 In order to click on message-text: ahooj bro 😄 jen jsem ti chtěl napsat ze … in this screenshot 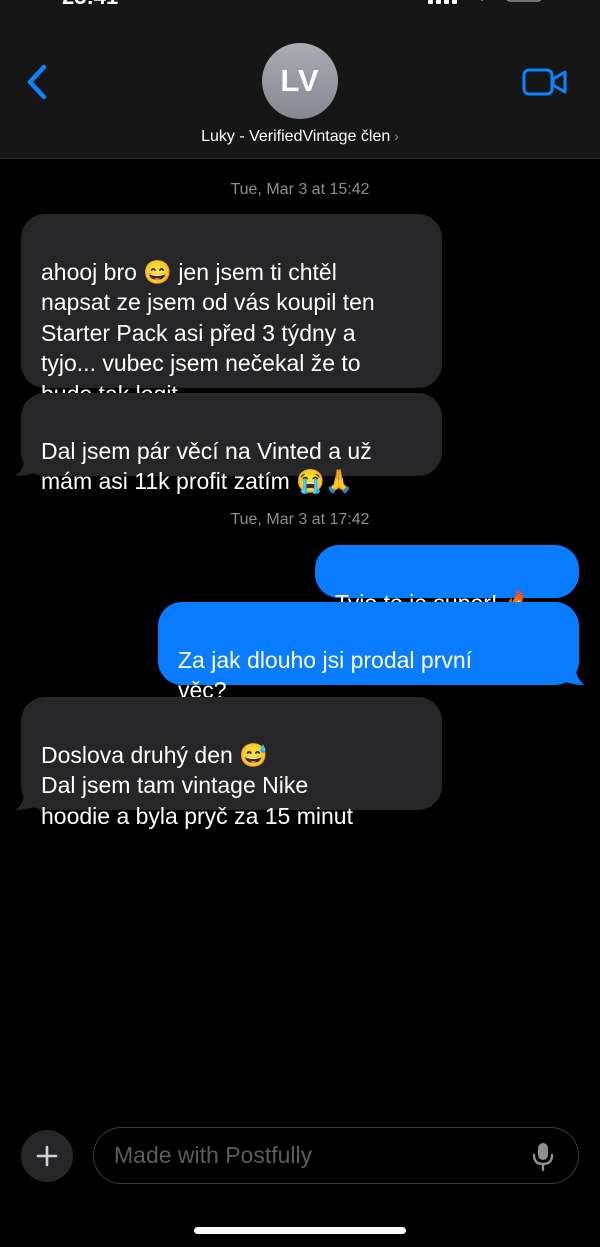, I will do `click(208, 332)`.